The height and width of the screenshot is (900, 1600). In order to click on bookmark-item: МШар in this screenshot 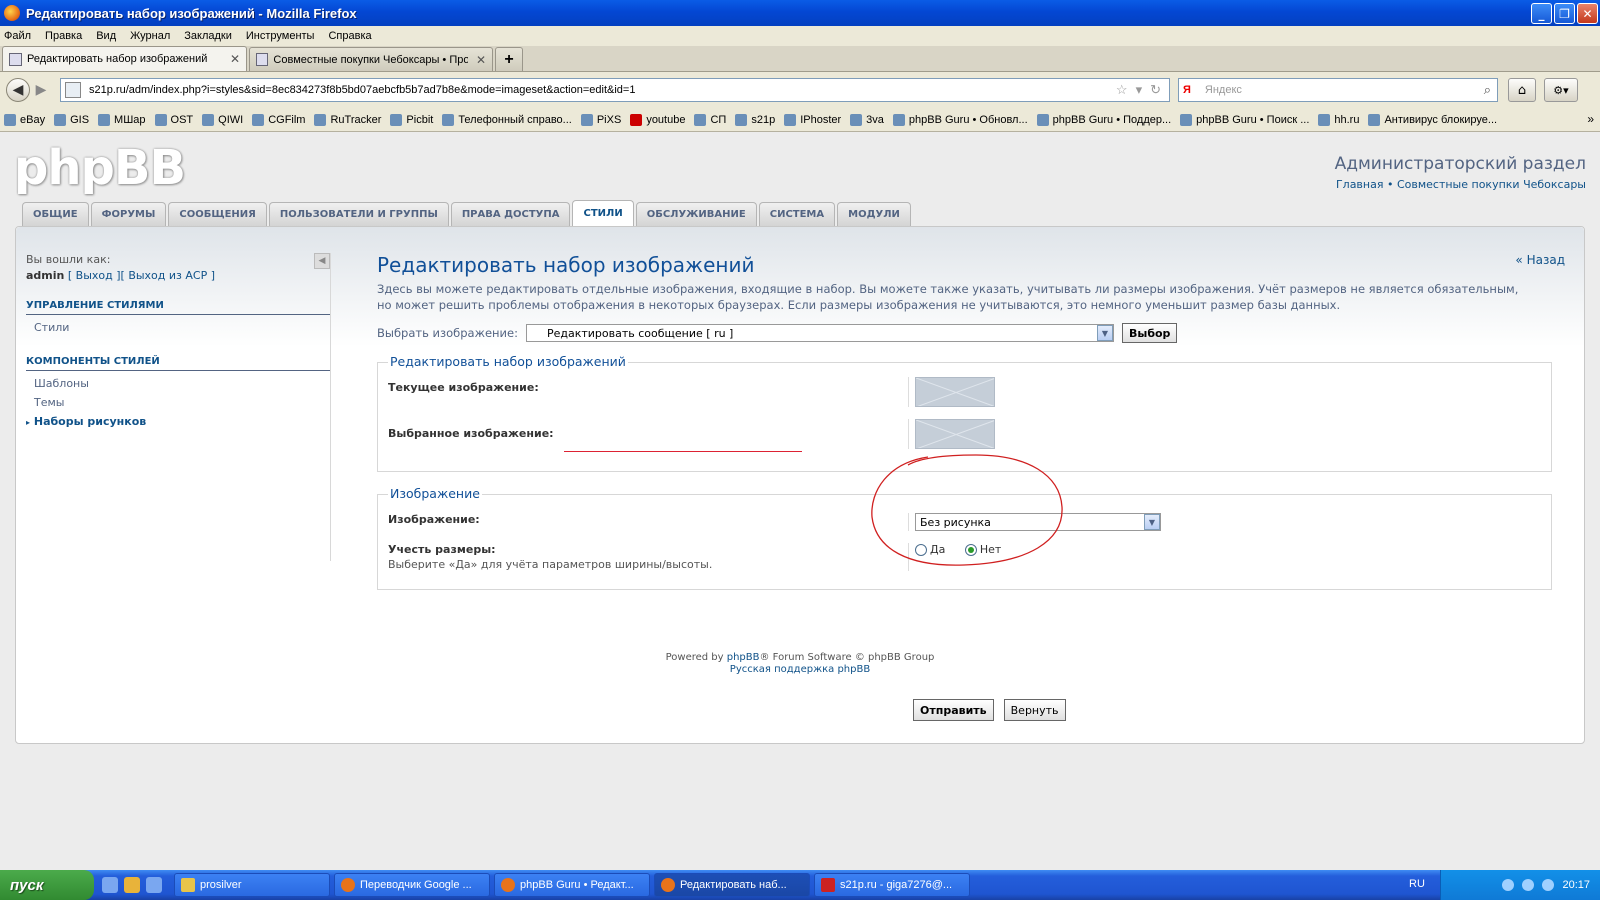, I will do `click(122, 119)`.